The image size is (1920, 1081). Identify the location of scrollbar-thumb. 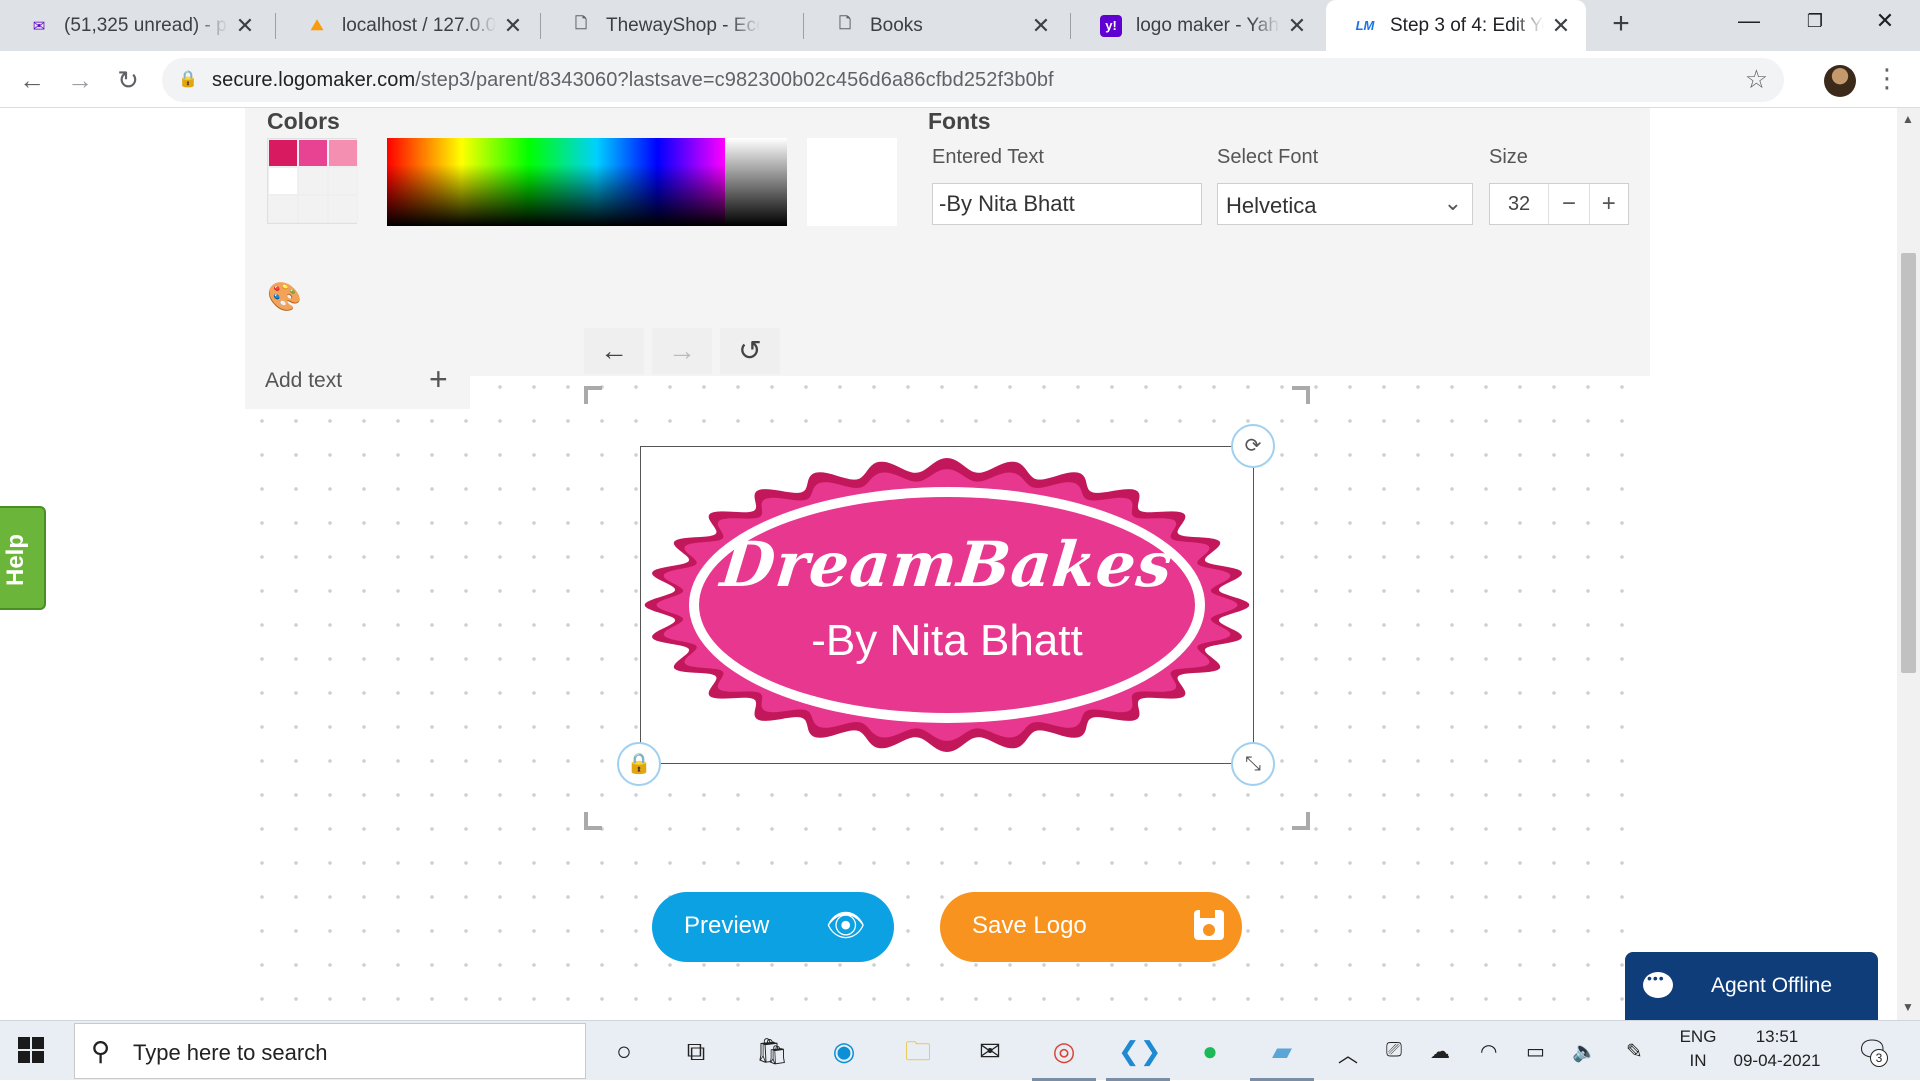
(1908, 463).